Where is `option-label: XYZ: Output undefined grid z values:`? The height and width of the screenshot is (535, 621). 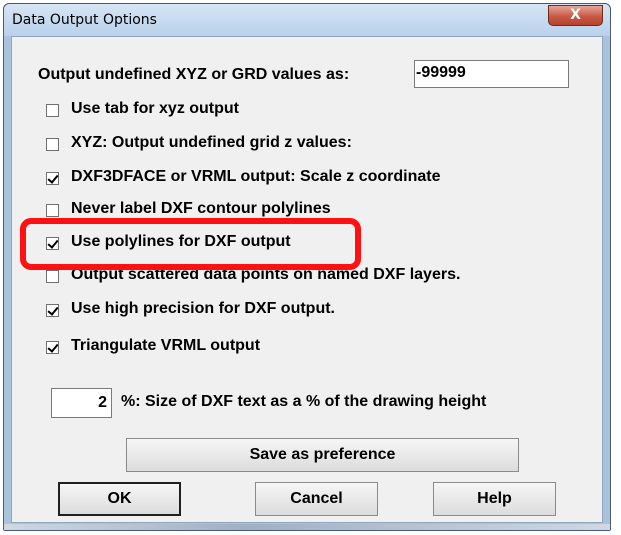 option-label: XYZ: Output undefined grid z values: is located at coordinates (211, 142).